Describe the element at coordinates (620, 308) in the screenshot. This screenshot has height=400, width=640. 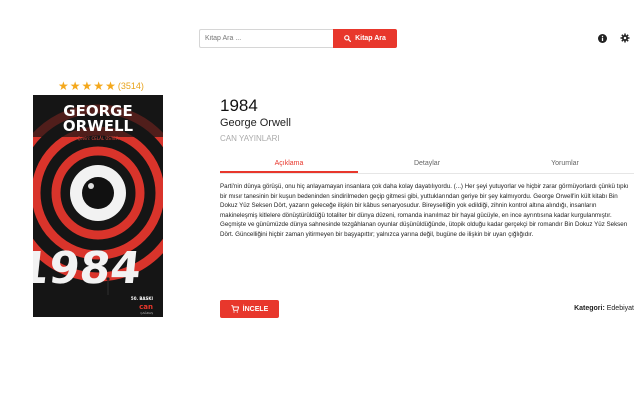
I see `category-value: Edebiyat` at that location.